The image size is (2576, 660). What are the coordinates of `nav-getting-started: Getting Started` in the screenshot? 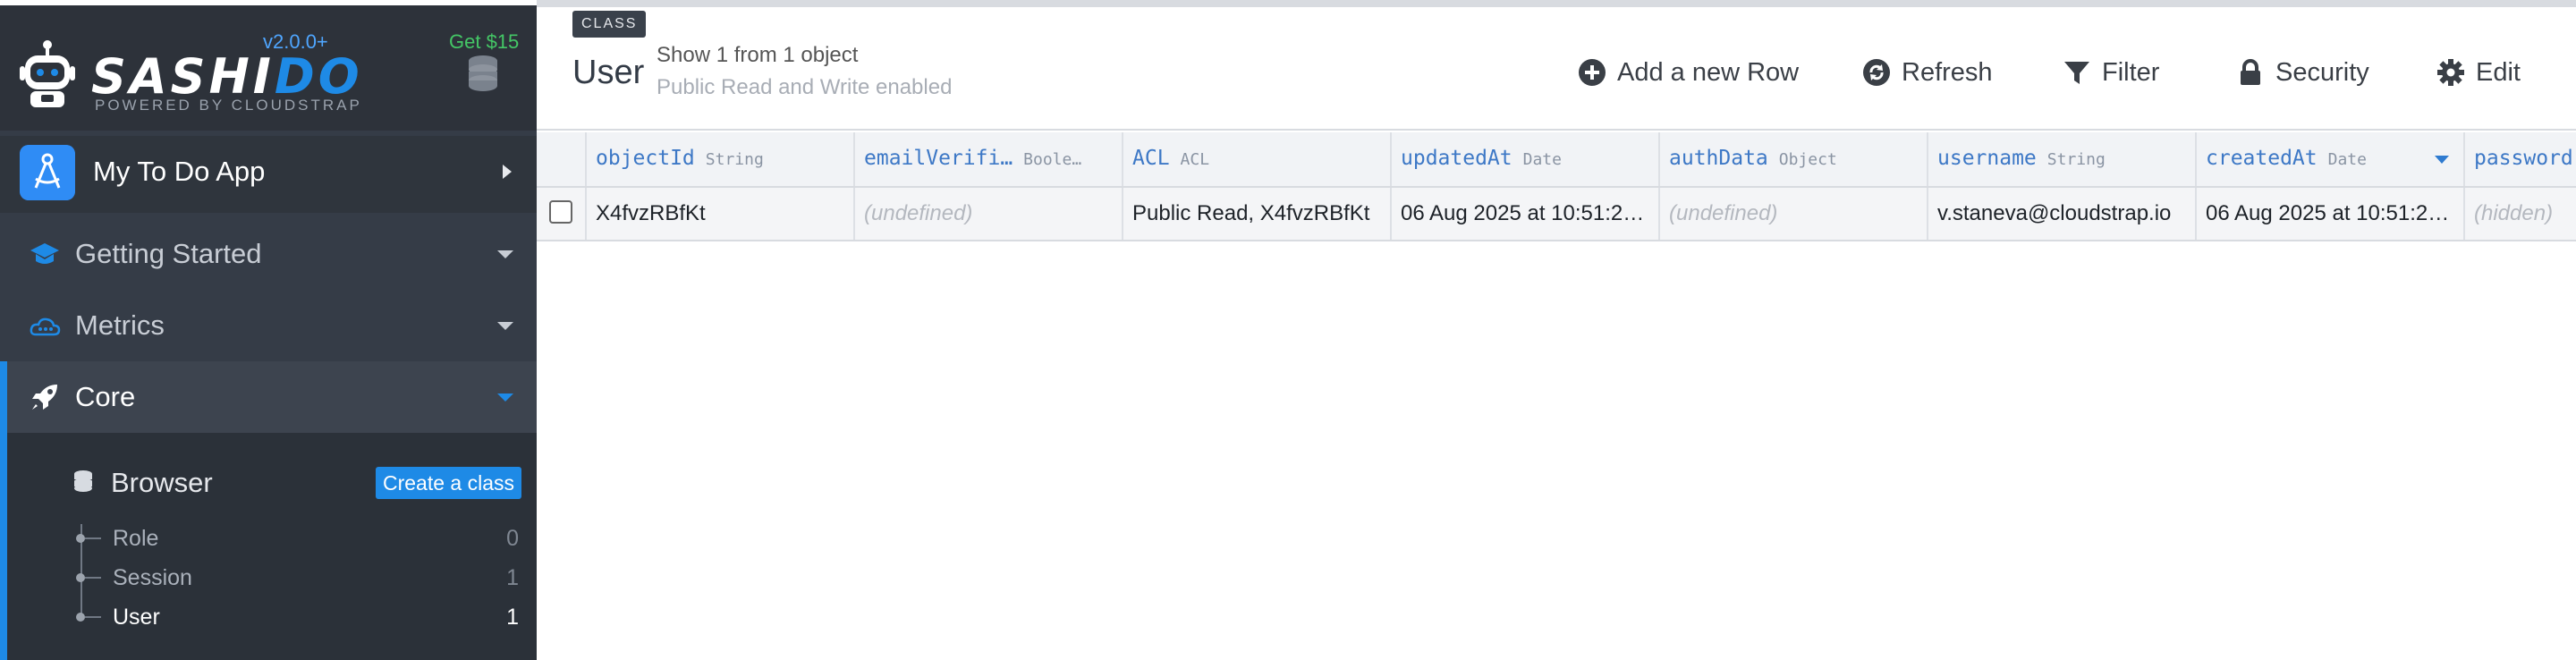 It's located at (268, 255).